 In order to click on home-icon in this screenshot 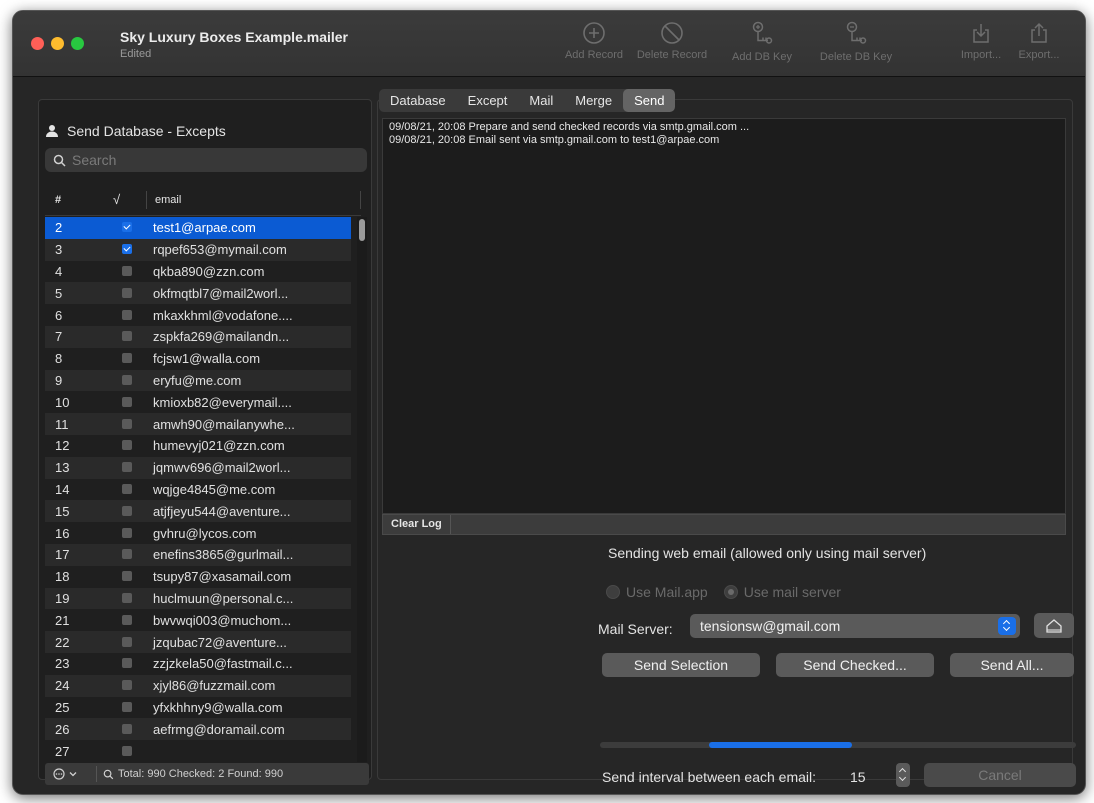, I will do `click(1054, 625)`.